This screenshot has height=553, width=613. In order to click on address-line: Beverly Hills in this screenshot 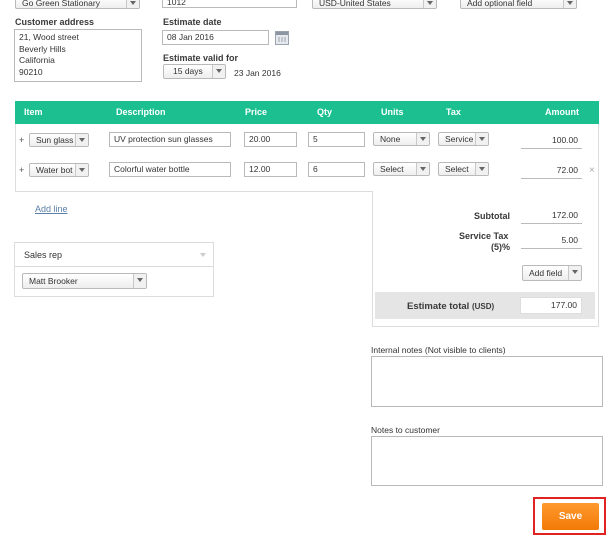, I will do `click(42, 48)`.